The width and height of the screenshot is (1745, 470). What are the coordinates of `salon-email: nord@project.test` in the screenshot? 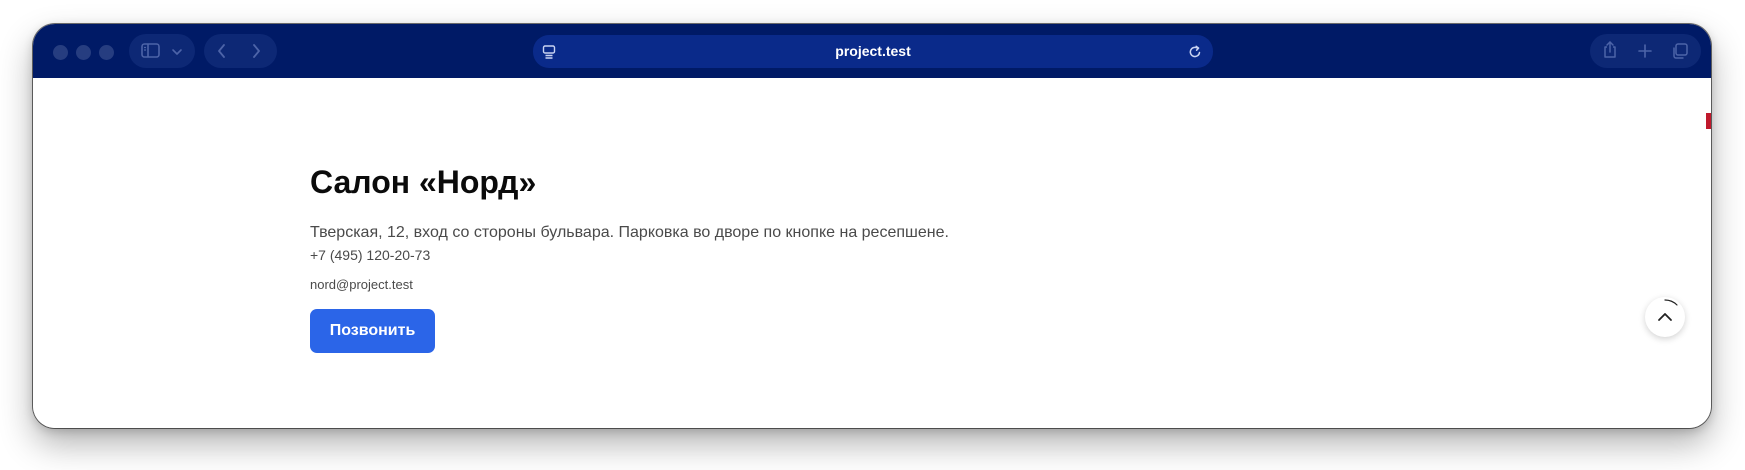 It's located at (361, 284).